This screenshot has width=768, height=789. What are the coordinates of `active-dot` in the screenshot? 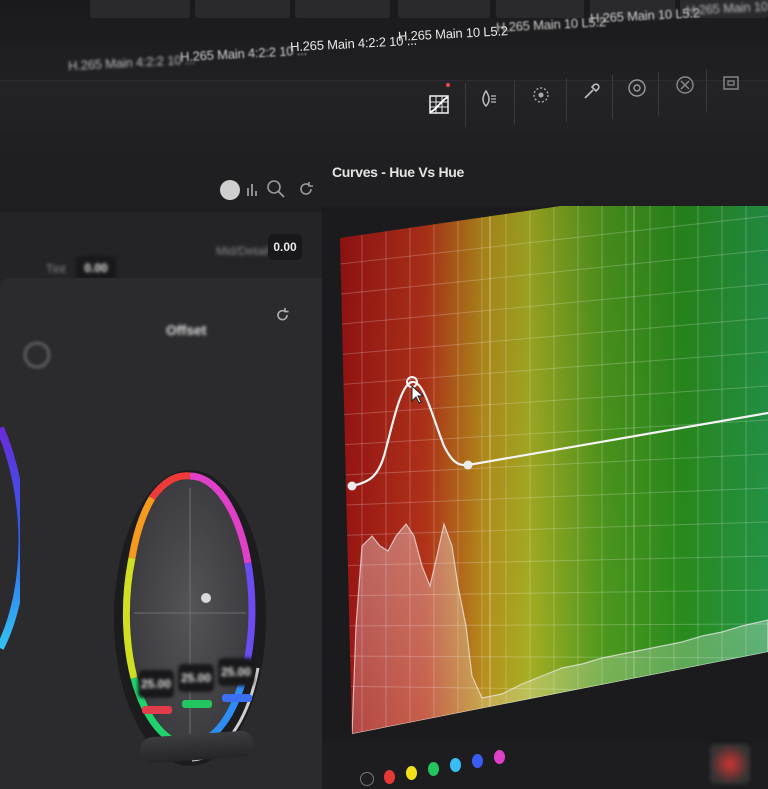 It's located at (448, 85).